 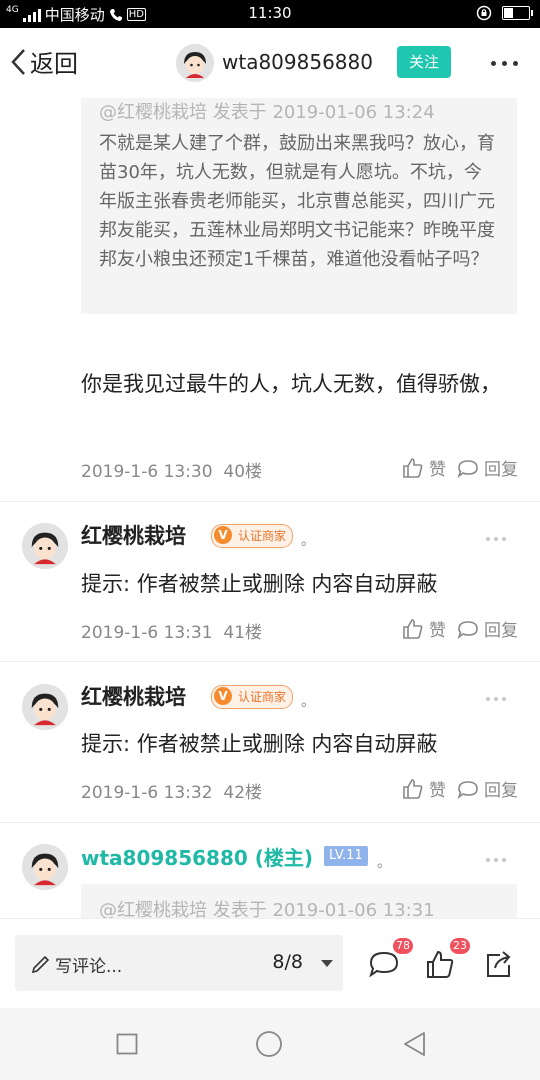 I want to click on like-count-badge: 23, so click(x=460, y=946).